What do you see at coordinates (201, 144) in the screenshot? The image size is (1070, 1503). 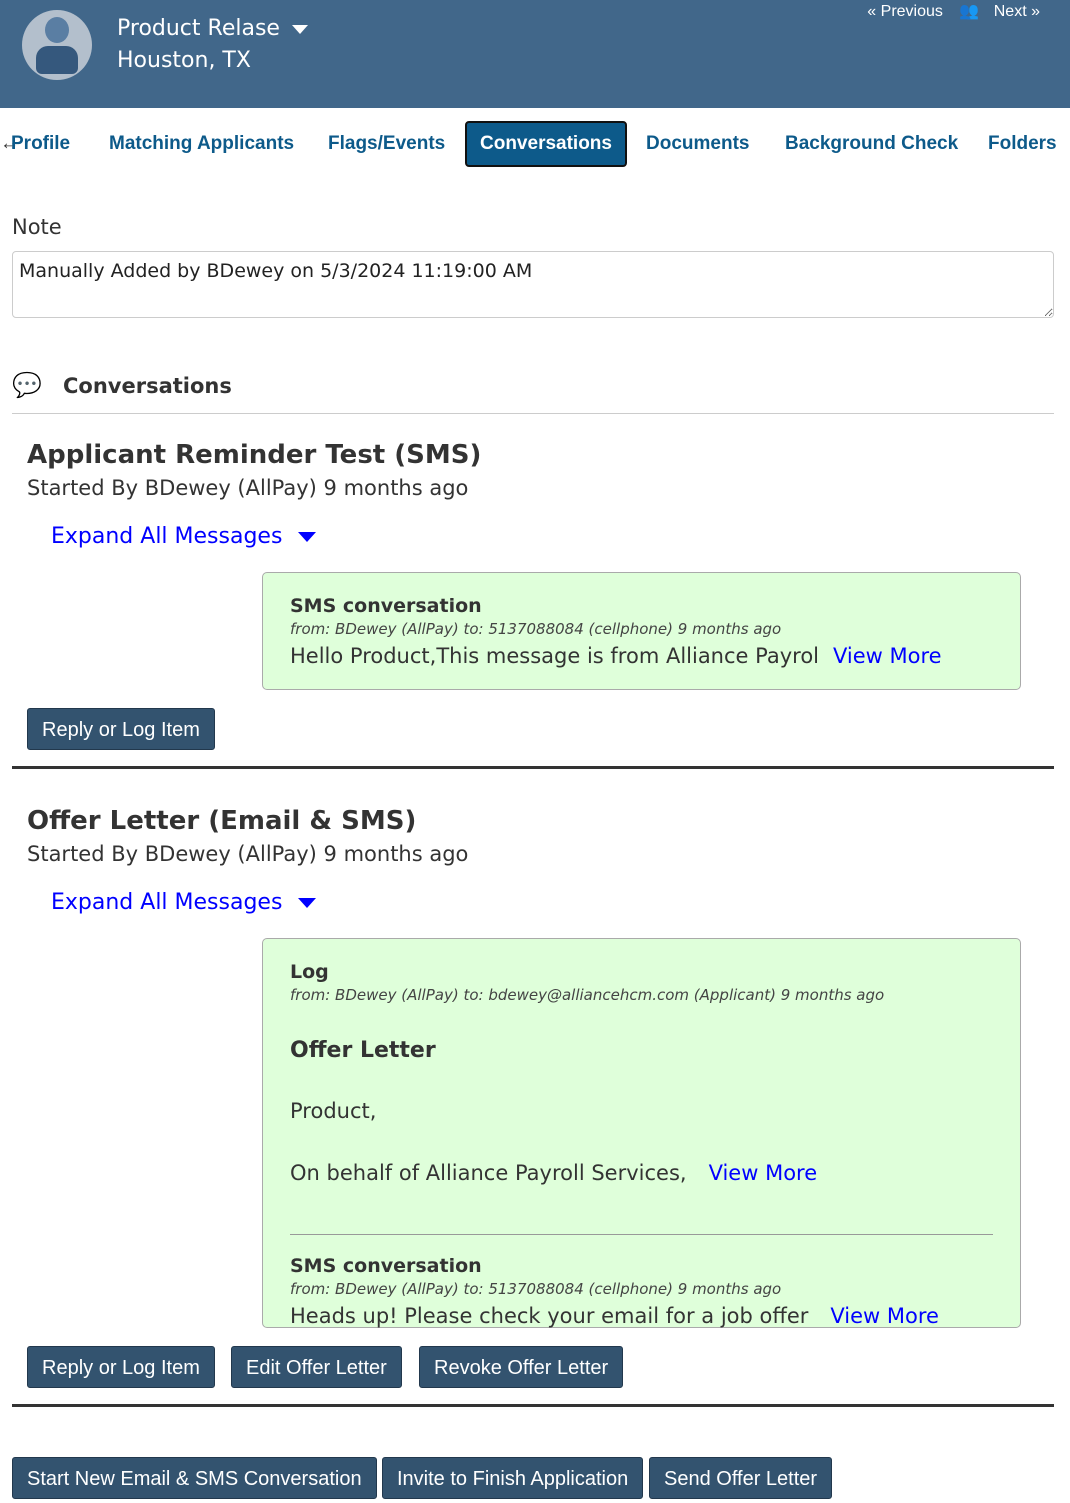 I see `tab-matching-applicants: Matching Applicants` at bounding box center [201, 144].